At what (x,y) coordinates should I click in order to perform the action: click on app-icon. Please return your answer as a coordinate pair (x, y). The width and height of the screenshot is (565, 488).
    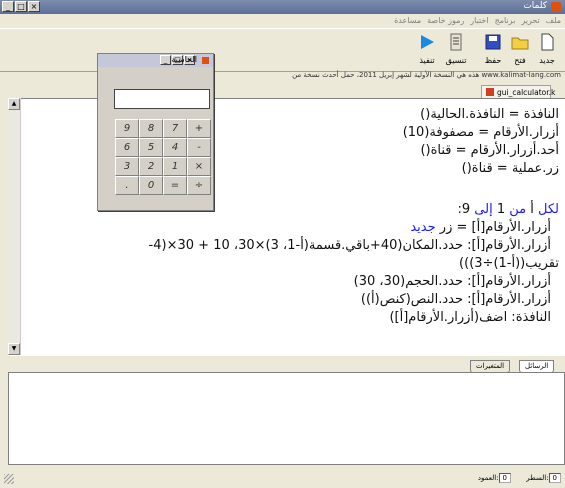
    Looking at the image, I should click on (556, 7).